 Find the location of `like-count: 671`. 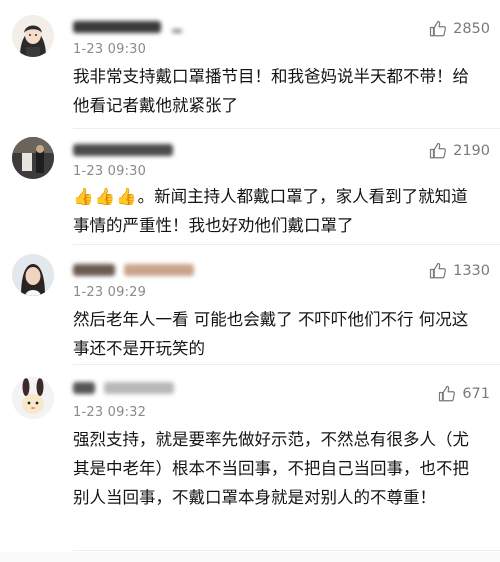

like-count: 671 is located at coordinates (476, 394).